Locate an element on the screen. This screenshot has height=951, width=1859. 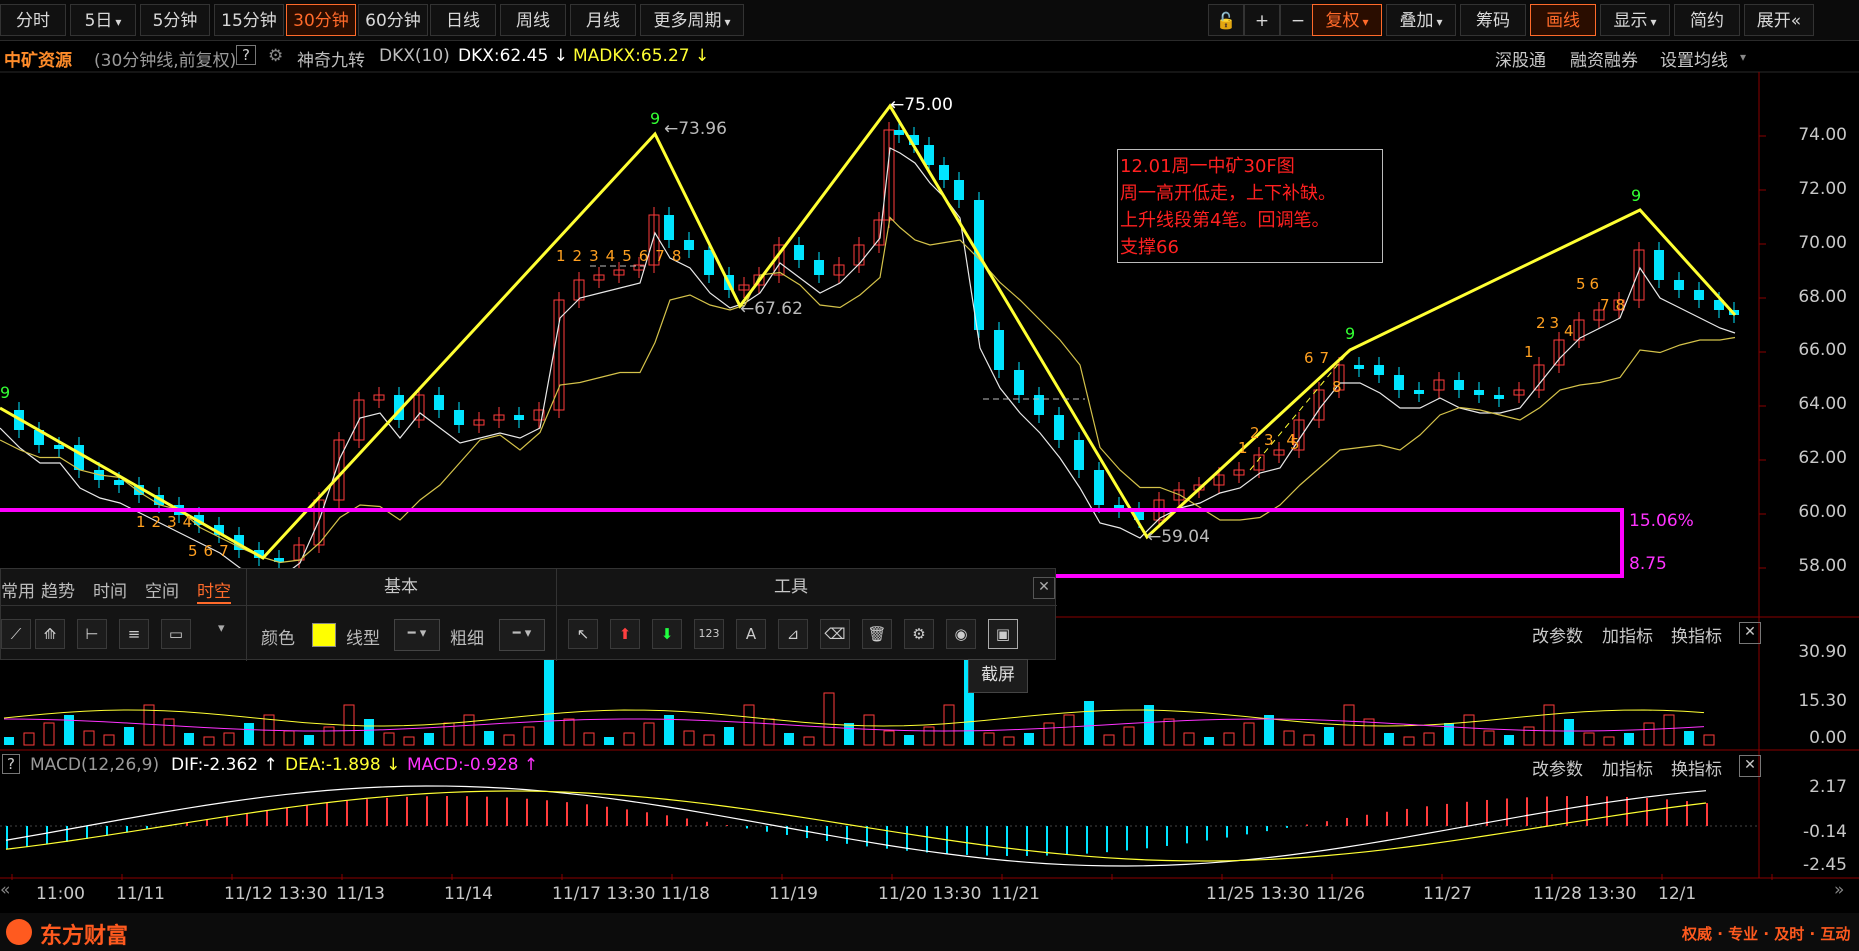
low-label: ←59.04 is located at coordinates (1178, 537).